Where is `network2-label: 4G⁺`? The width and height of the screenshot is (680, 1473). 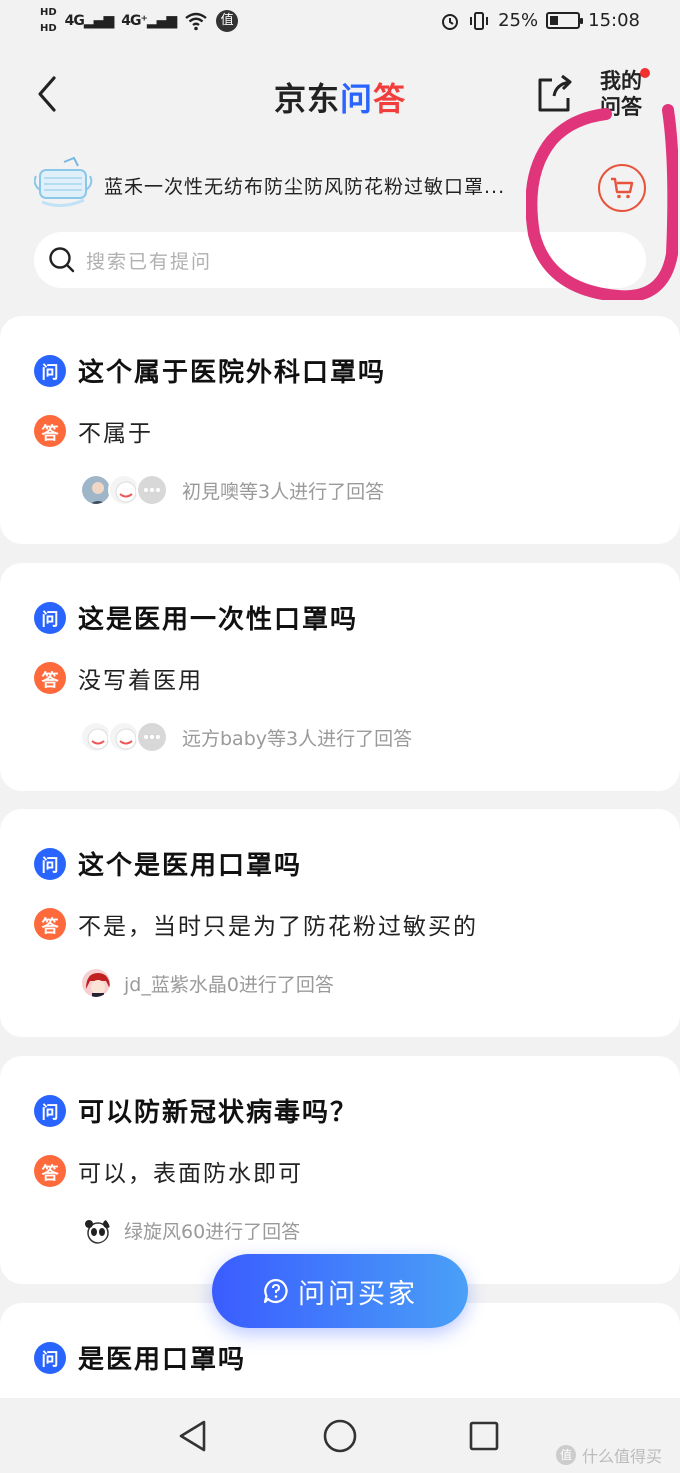 network2-label: 4G⁺ is located at coordinates (134, 21).